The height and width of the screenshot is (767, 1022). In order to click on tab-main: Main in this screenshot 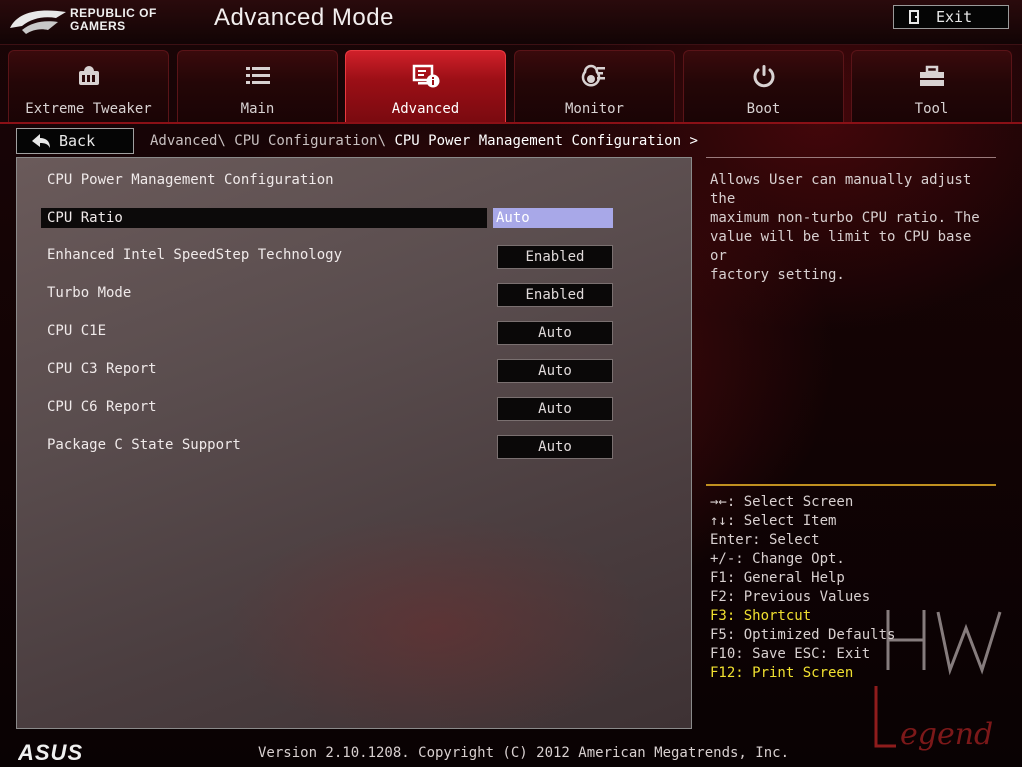, I will do `click(257, 86)`.